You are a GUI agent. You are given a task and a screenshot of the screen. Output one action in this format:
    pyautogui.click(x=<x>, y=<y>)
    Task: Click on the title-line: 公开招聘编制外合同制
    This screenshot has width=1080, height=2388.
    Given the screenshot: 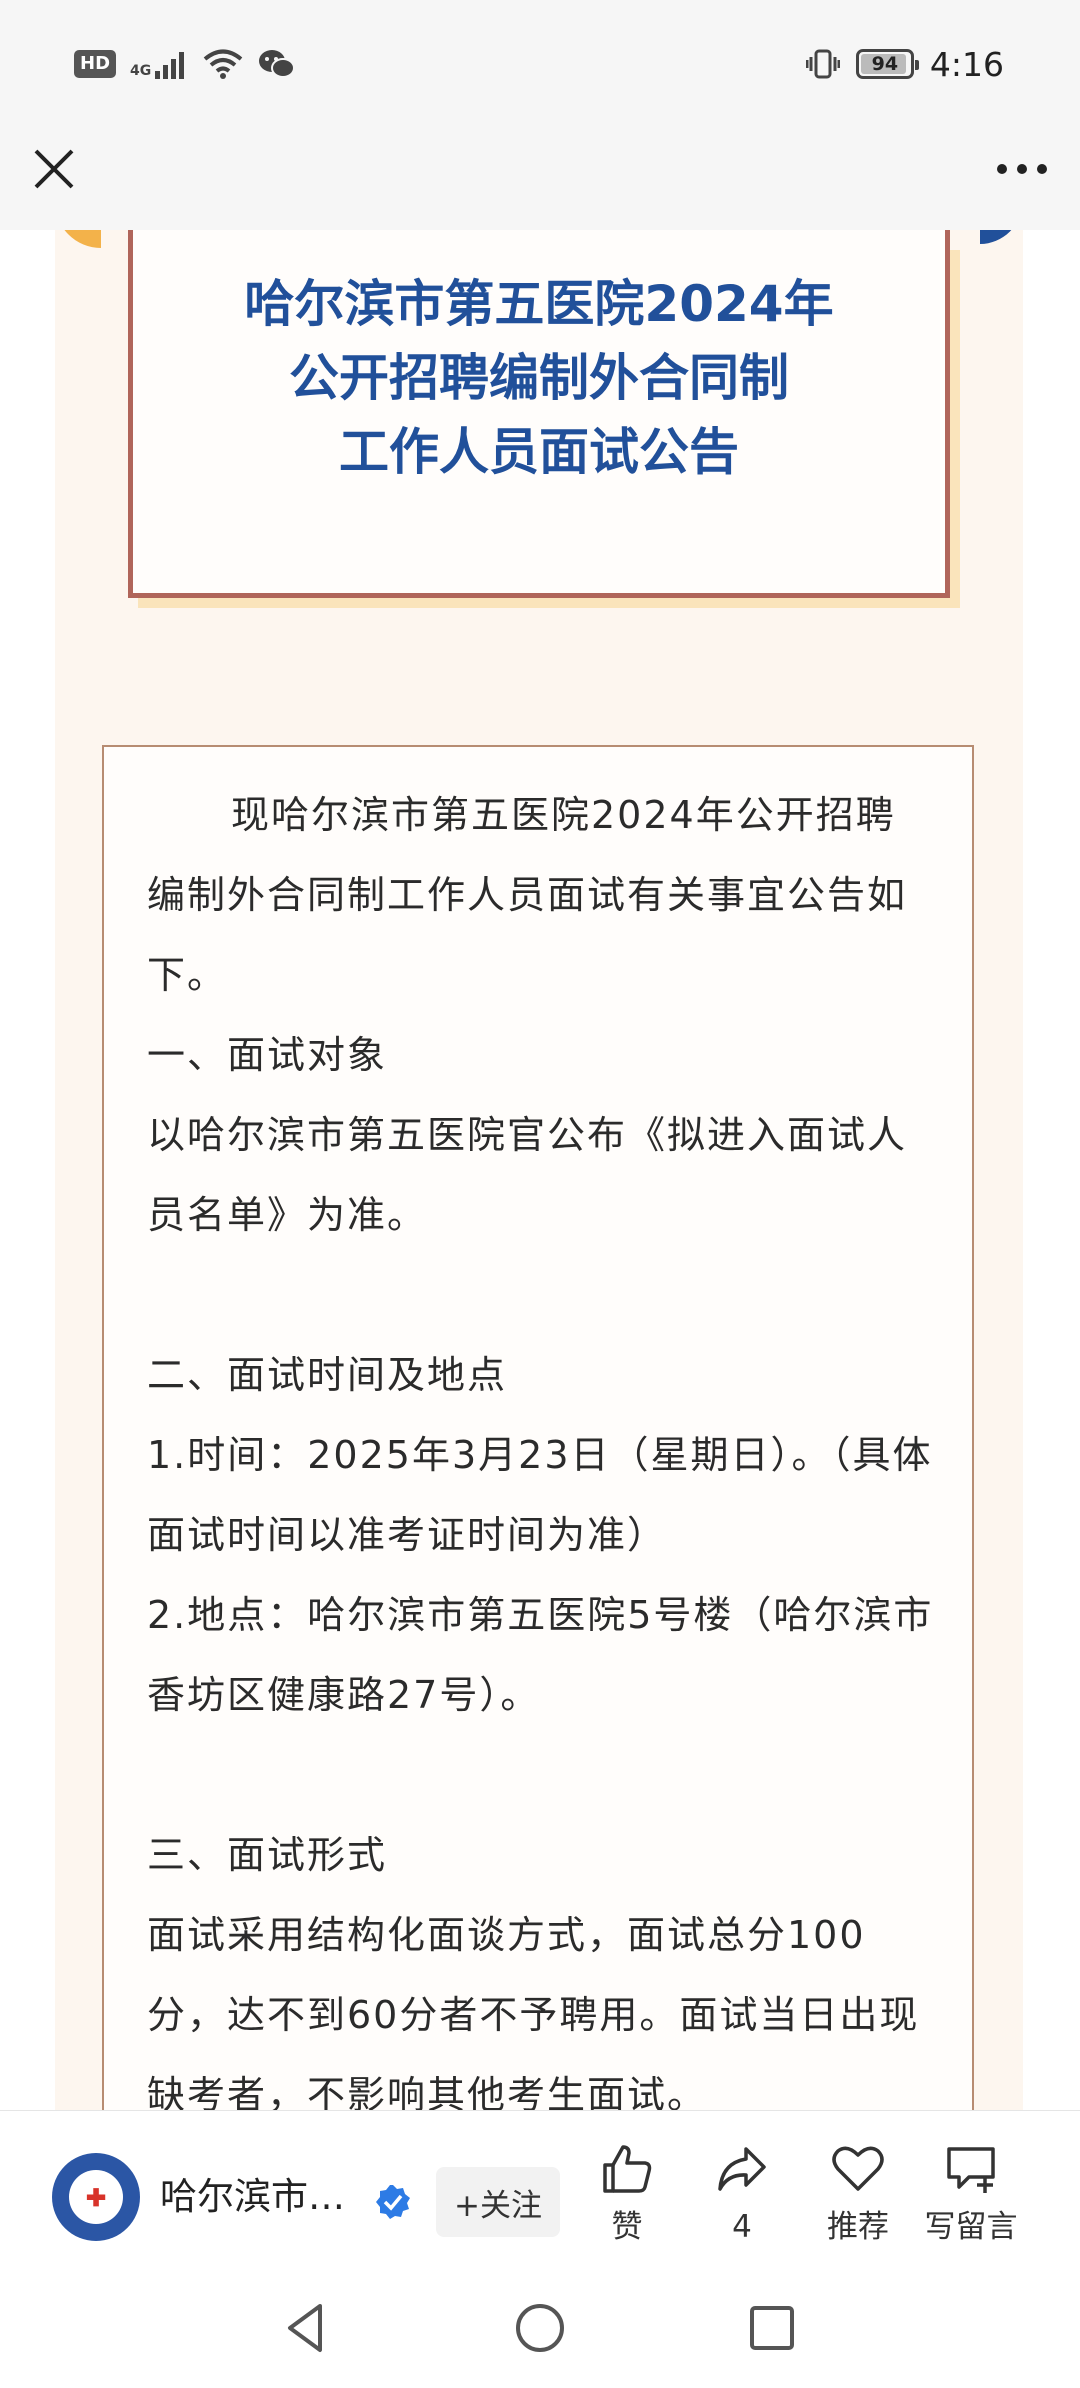 What is the action you would take?
    pyautogui.click(x=539, y=378)
    